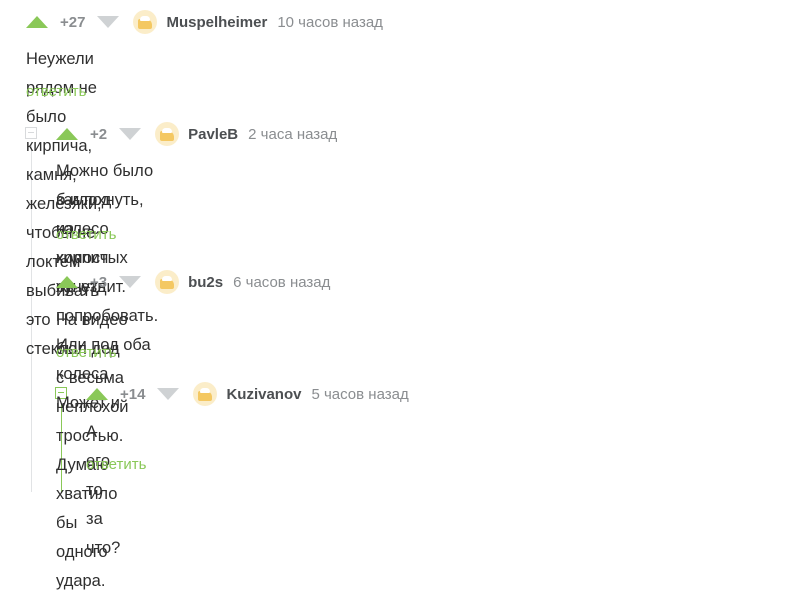 This screenshot has height=596, width=798. What do you see at coordinates (73, 22) in the screenshot?
I see `comment-rating: +27` at bounding box center [73, 22].